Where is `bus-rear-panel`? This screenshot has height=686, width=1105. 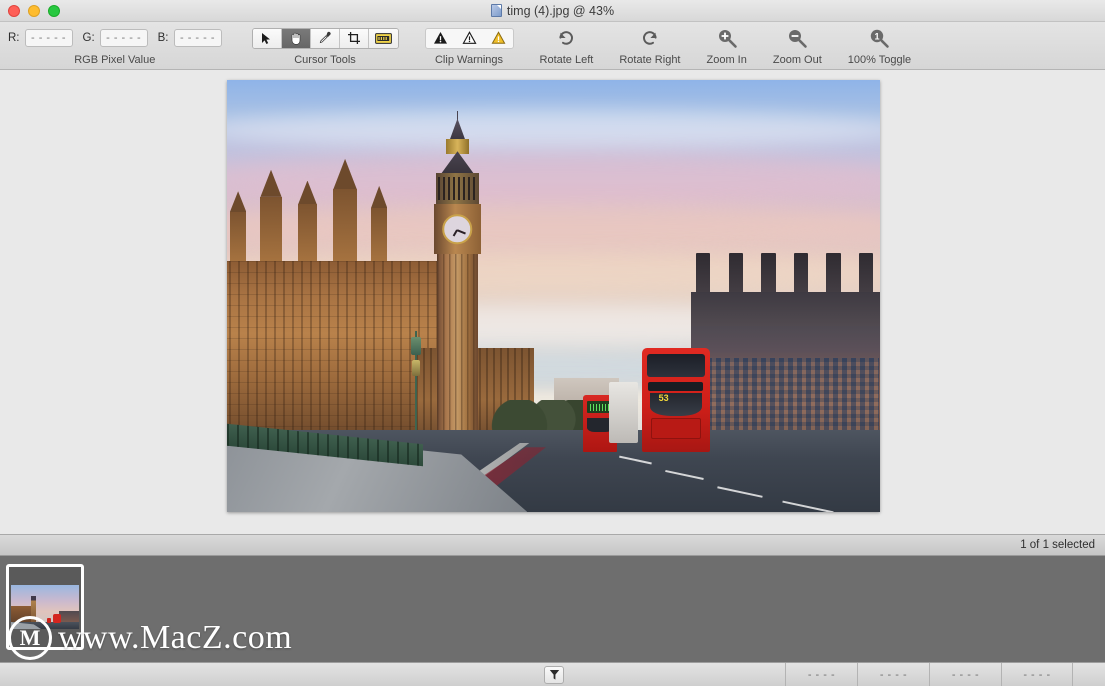 bus-rear-panel is located at coordinates (676, 429).